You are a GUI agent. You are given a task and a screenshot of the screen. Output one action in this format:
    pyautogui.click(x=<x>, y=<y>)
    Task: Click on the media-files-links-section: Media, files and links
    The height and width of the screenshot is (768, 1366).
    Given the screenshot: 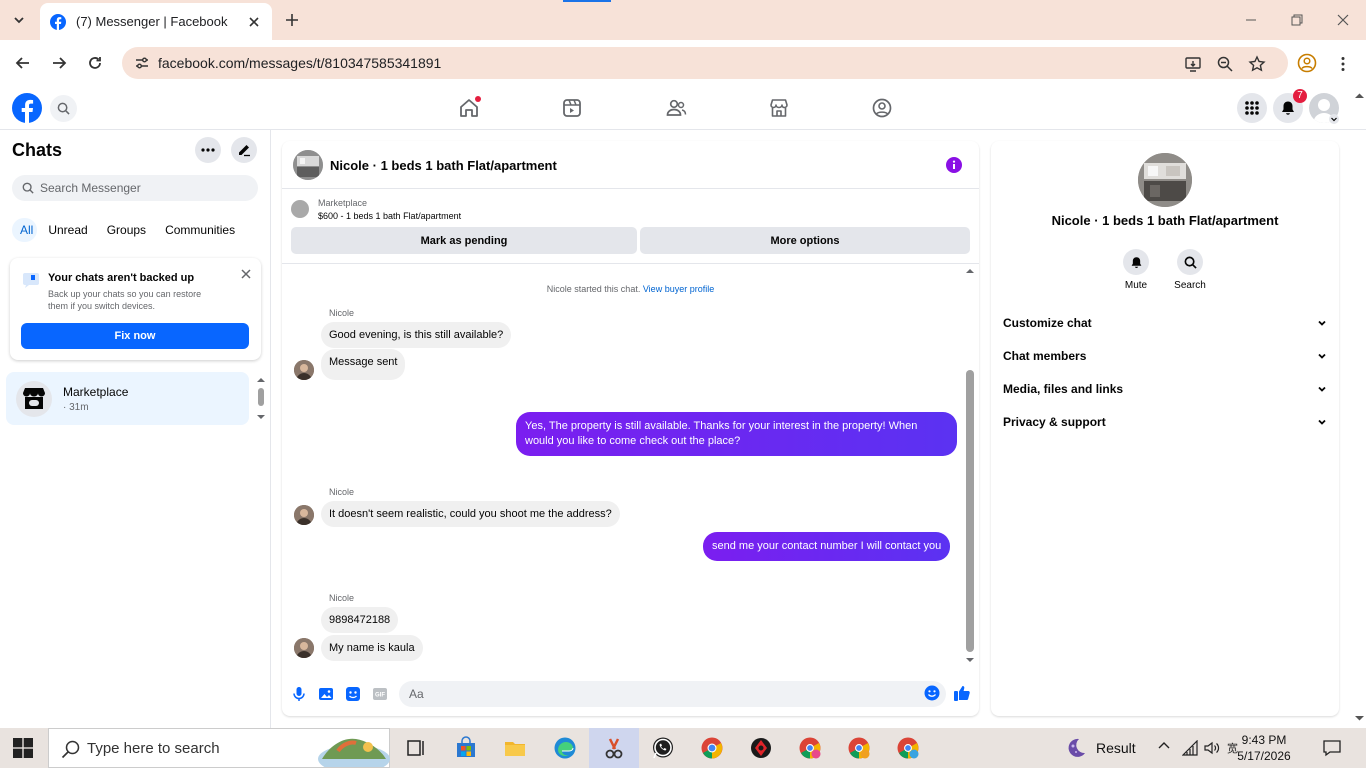 What is the action you would take?
    pyautogui.click(x=1165, y=389)
    